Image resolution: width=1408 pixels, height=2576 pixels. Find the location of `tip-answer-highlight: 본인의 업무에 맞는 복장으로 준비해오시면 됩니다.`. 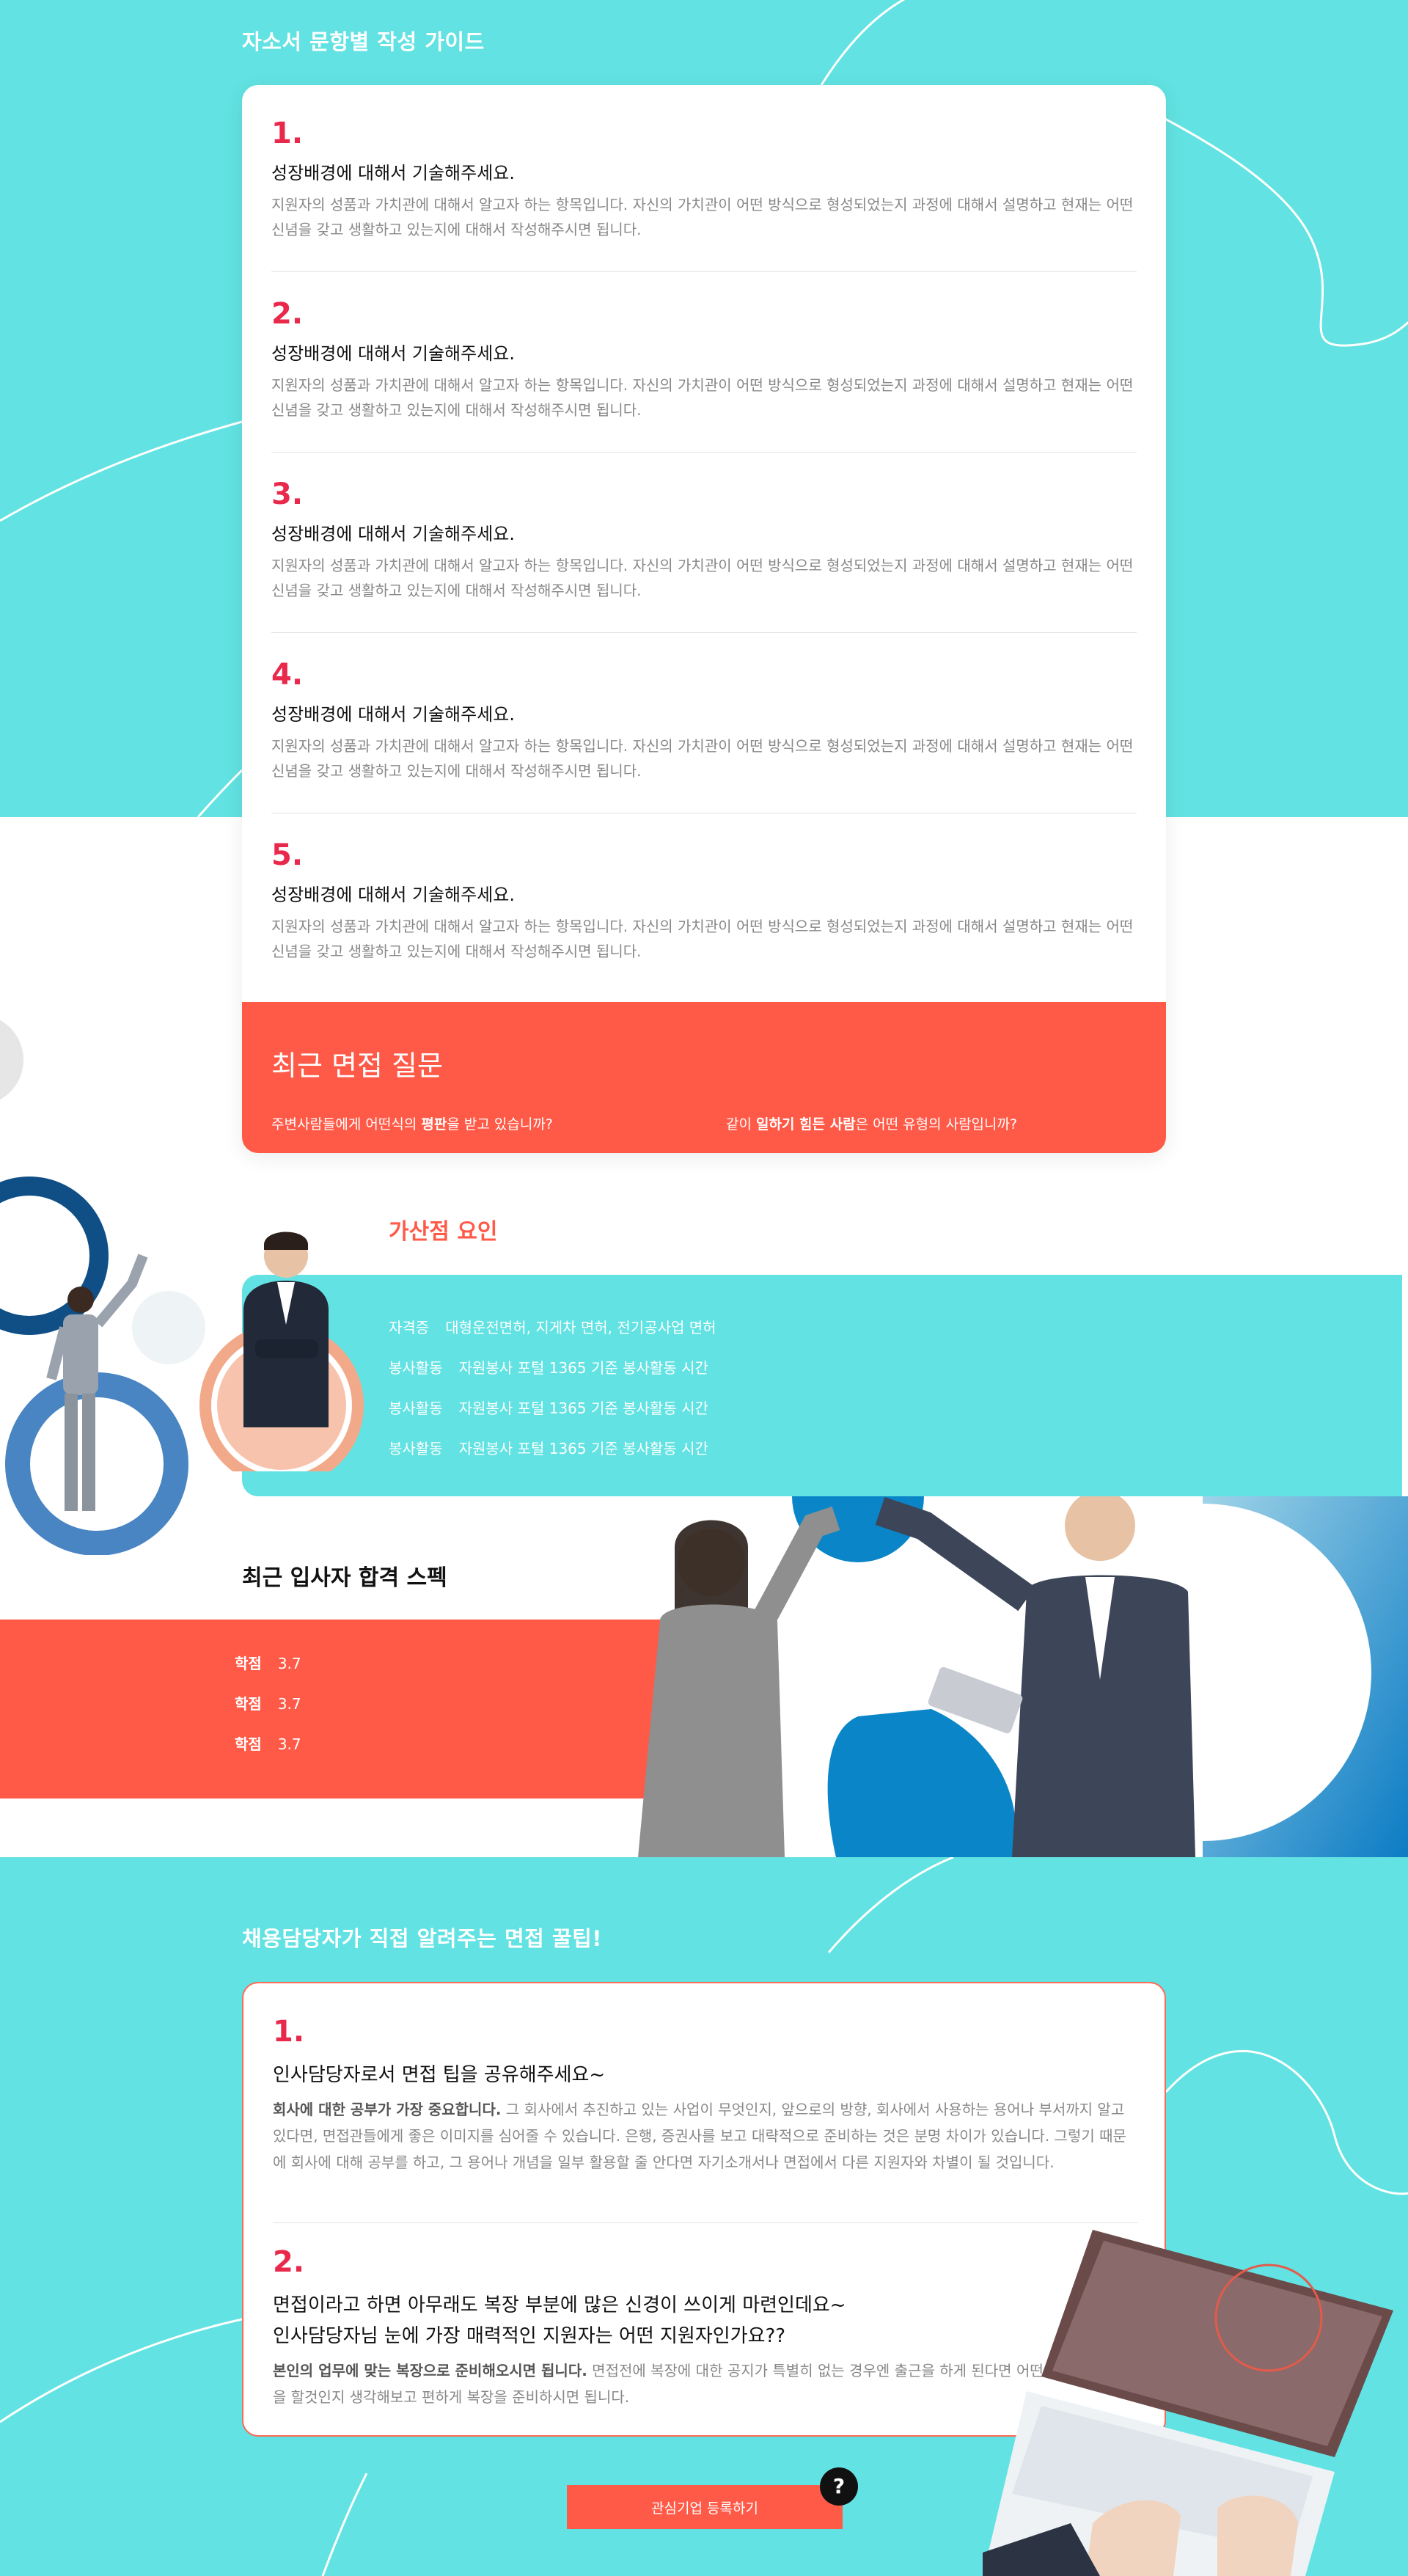

tip-answer-highlight: 본인의 업무에 맞는 복장으로 준비해오시면 됩니다. is located at coordinates (430, 2370).